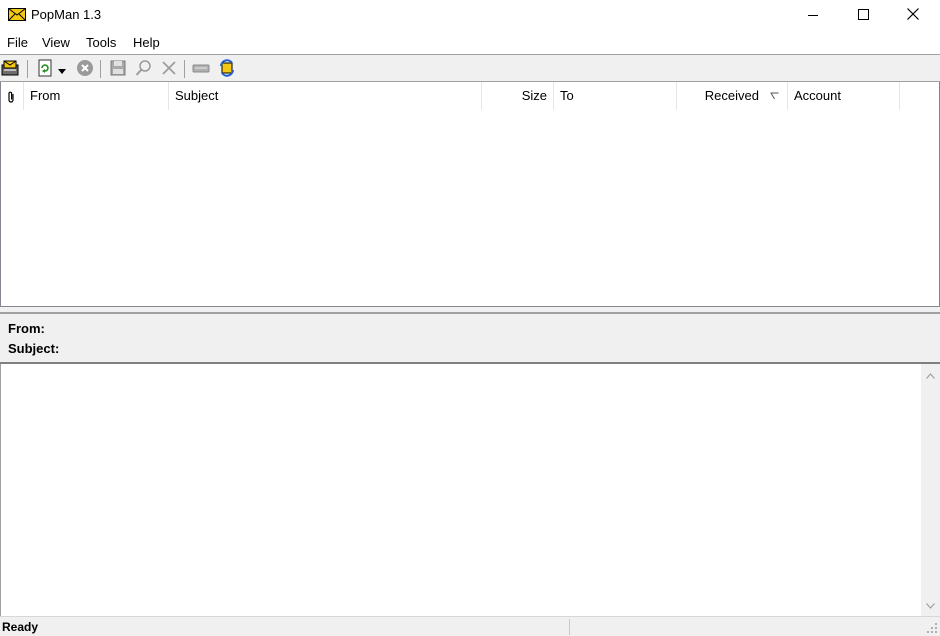 The width and height of the screenshot is (940, 636). Describe the element at coordinates (17, 42) in the screenshot. I see `menu-file: File` at that location.